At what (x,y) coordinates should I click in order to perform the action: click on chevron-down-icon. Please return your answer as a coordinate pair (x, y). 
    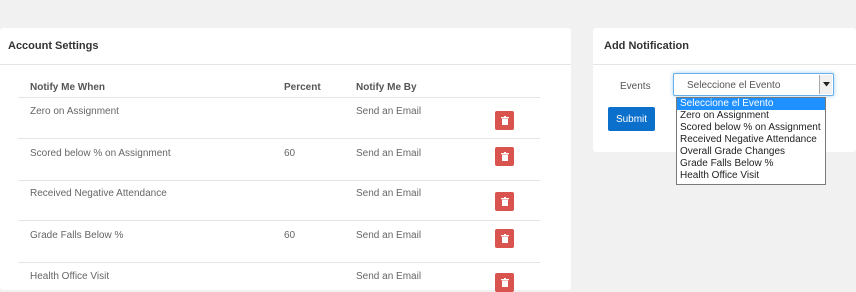
    Looking at the image, I should click on (825, 84).